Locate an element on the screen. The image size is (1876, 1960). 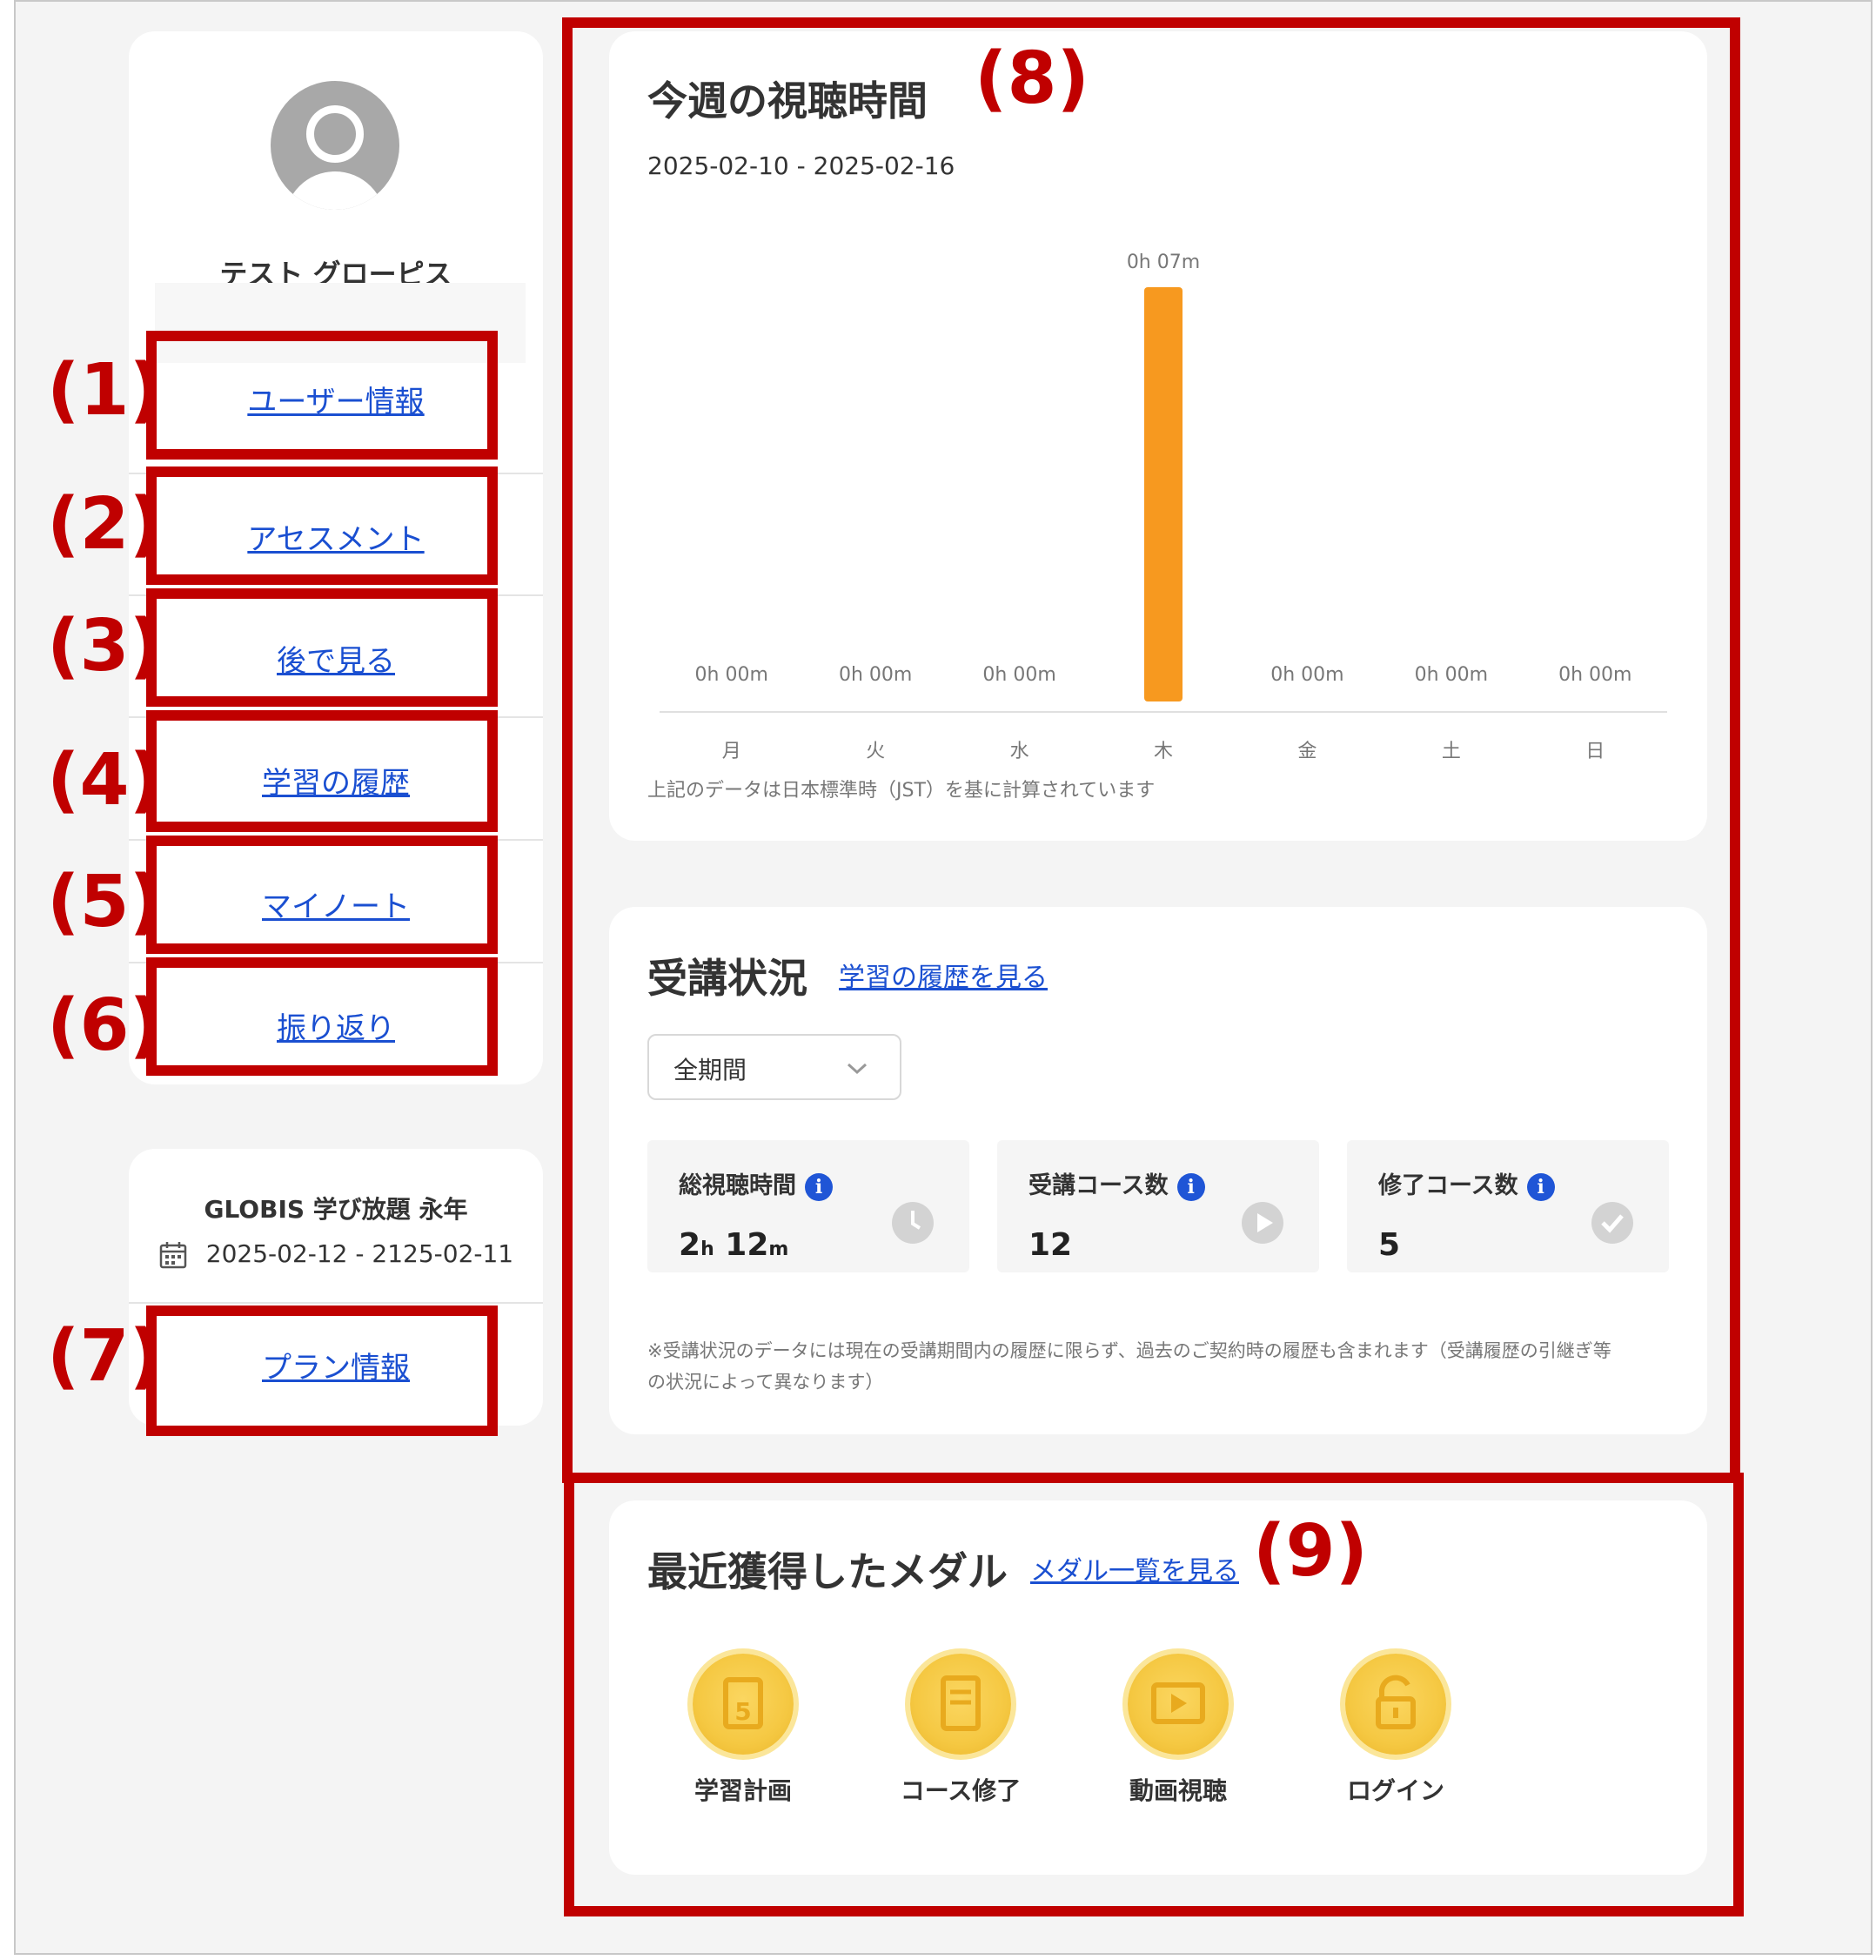
book-medal-icon is located at coordinates (960, 1704).